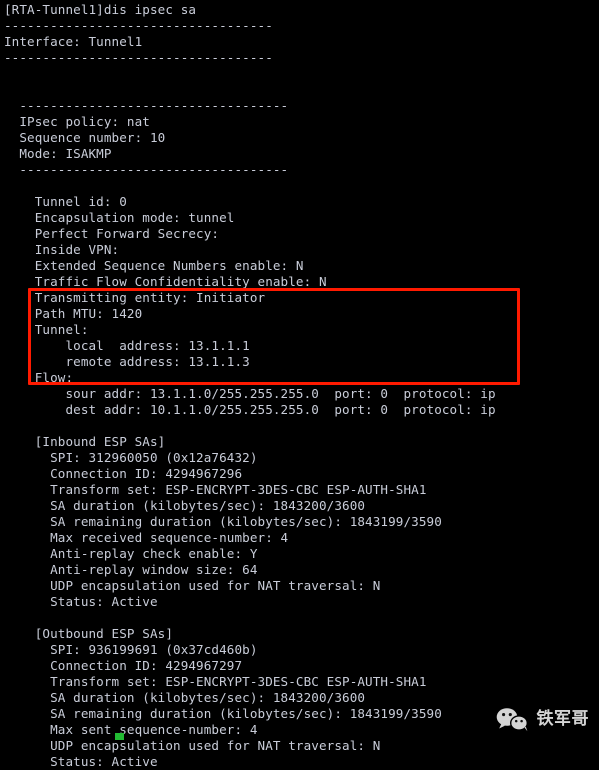 Image resolution: width=599 pixels, height=770 pixels. I want to click on terminal-line: [Inbound ESP SAs], so click(85, 441).